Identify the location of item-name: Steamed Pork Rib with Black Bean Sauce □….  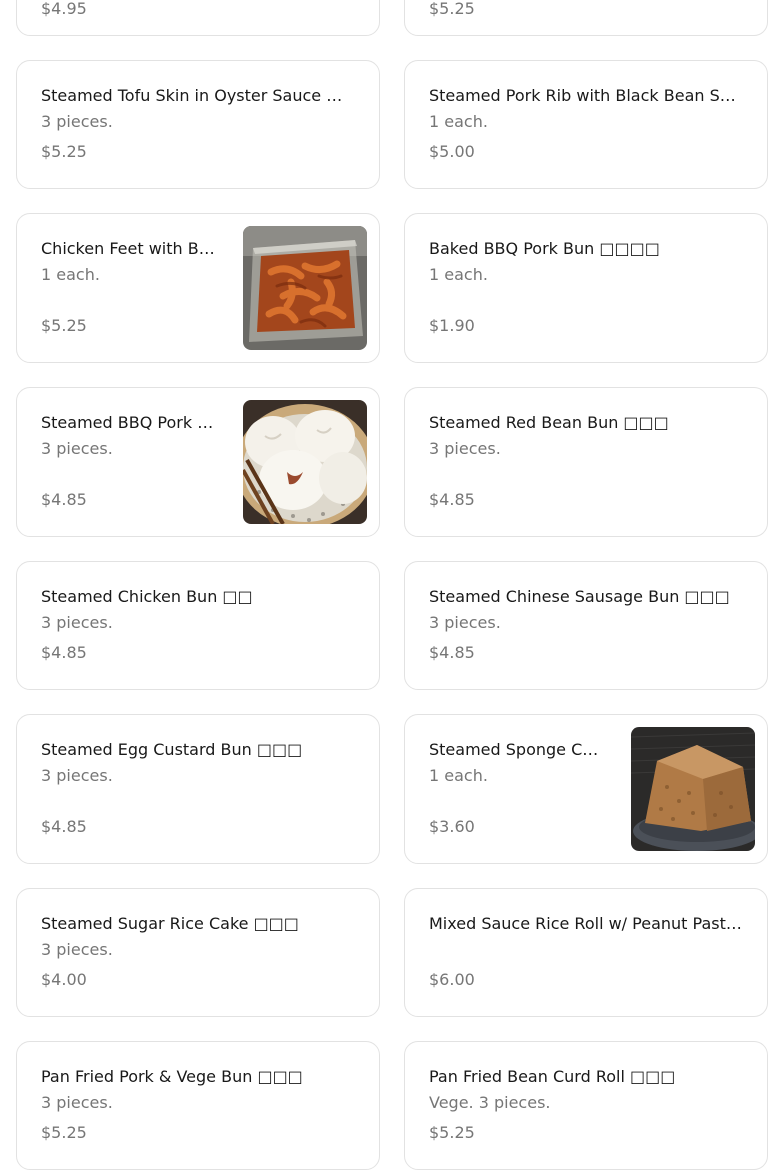
(586, 95).